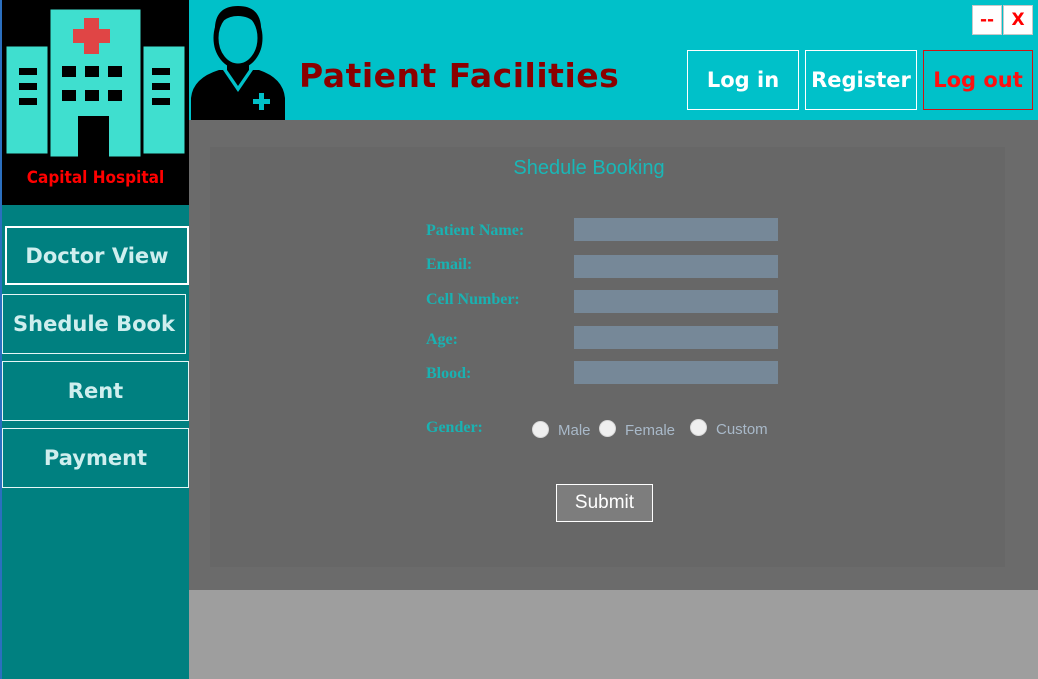  Describe the element at coordinates (978, 80) in the screenshot. I see `logout-button: Log out` at that location.